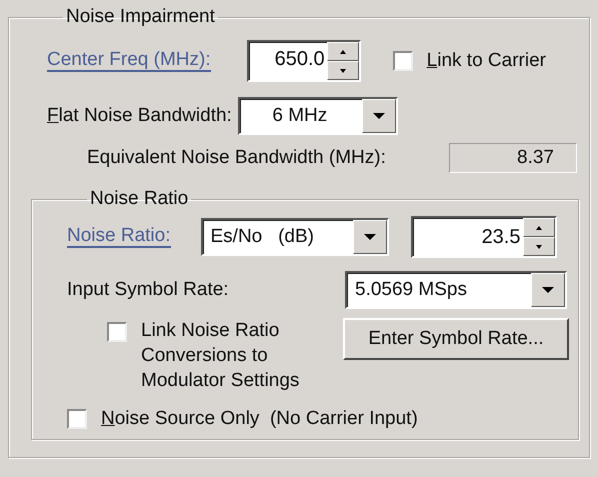  What do you see at coordinates (483, 237) in the screenshot?
I see `spin-field: 23.5` at bounding box center [483, 237].